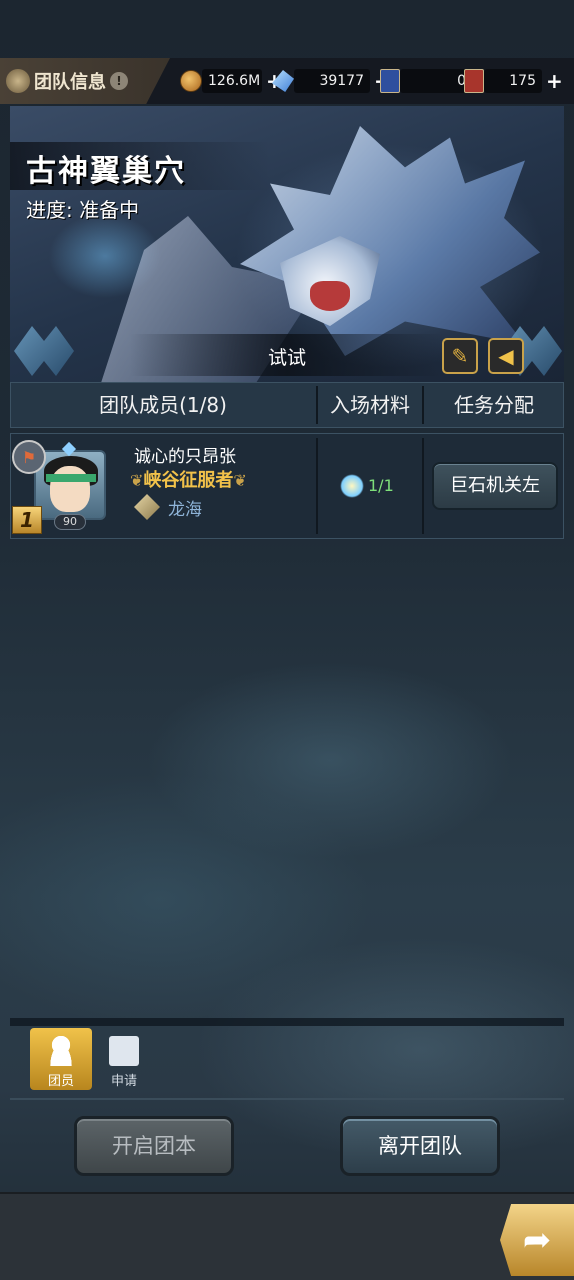 This screenshot has width=574, height=1280. Describe the element at coordinates (124, 1051) in the screenshot. I see `application-icon` at that location.